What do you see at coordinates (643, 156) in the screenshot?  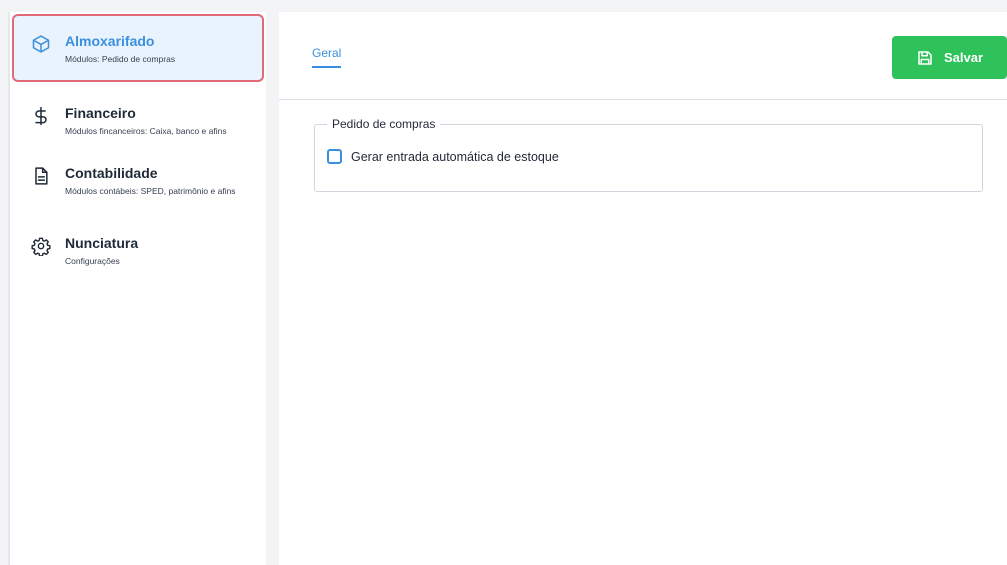 I see `auto-stock-entry-option: Gerar entrada automática de estoque` at bounding box center [643, 156].